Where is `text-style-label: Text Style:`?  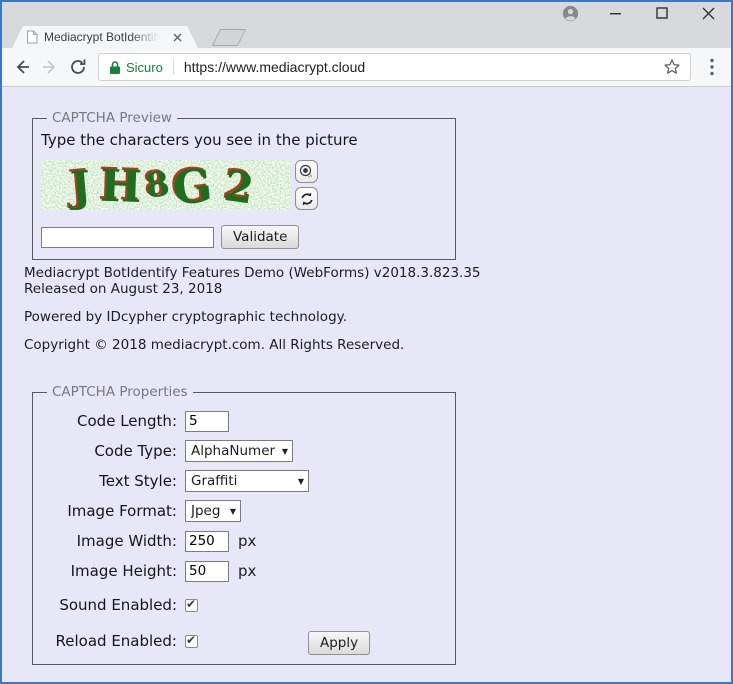 text-style-label: Text Style: is located at coordinates (138, 481).